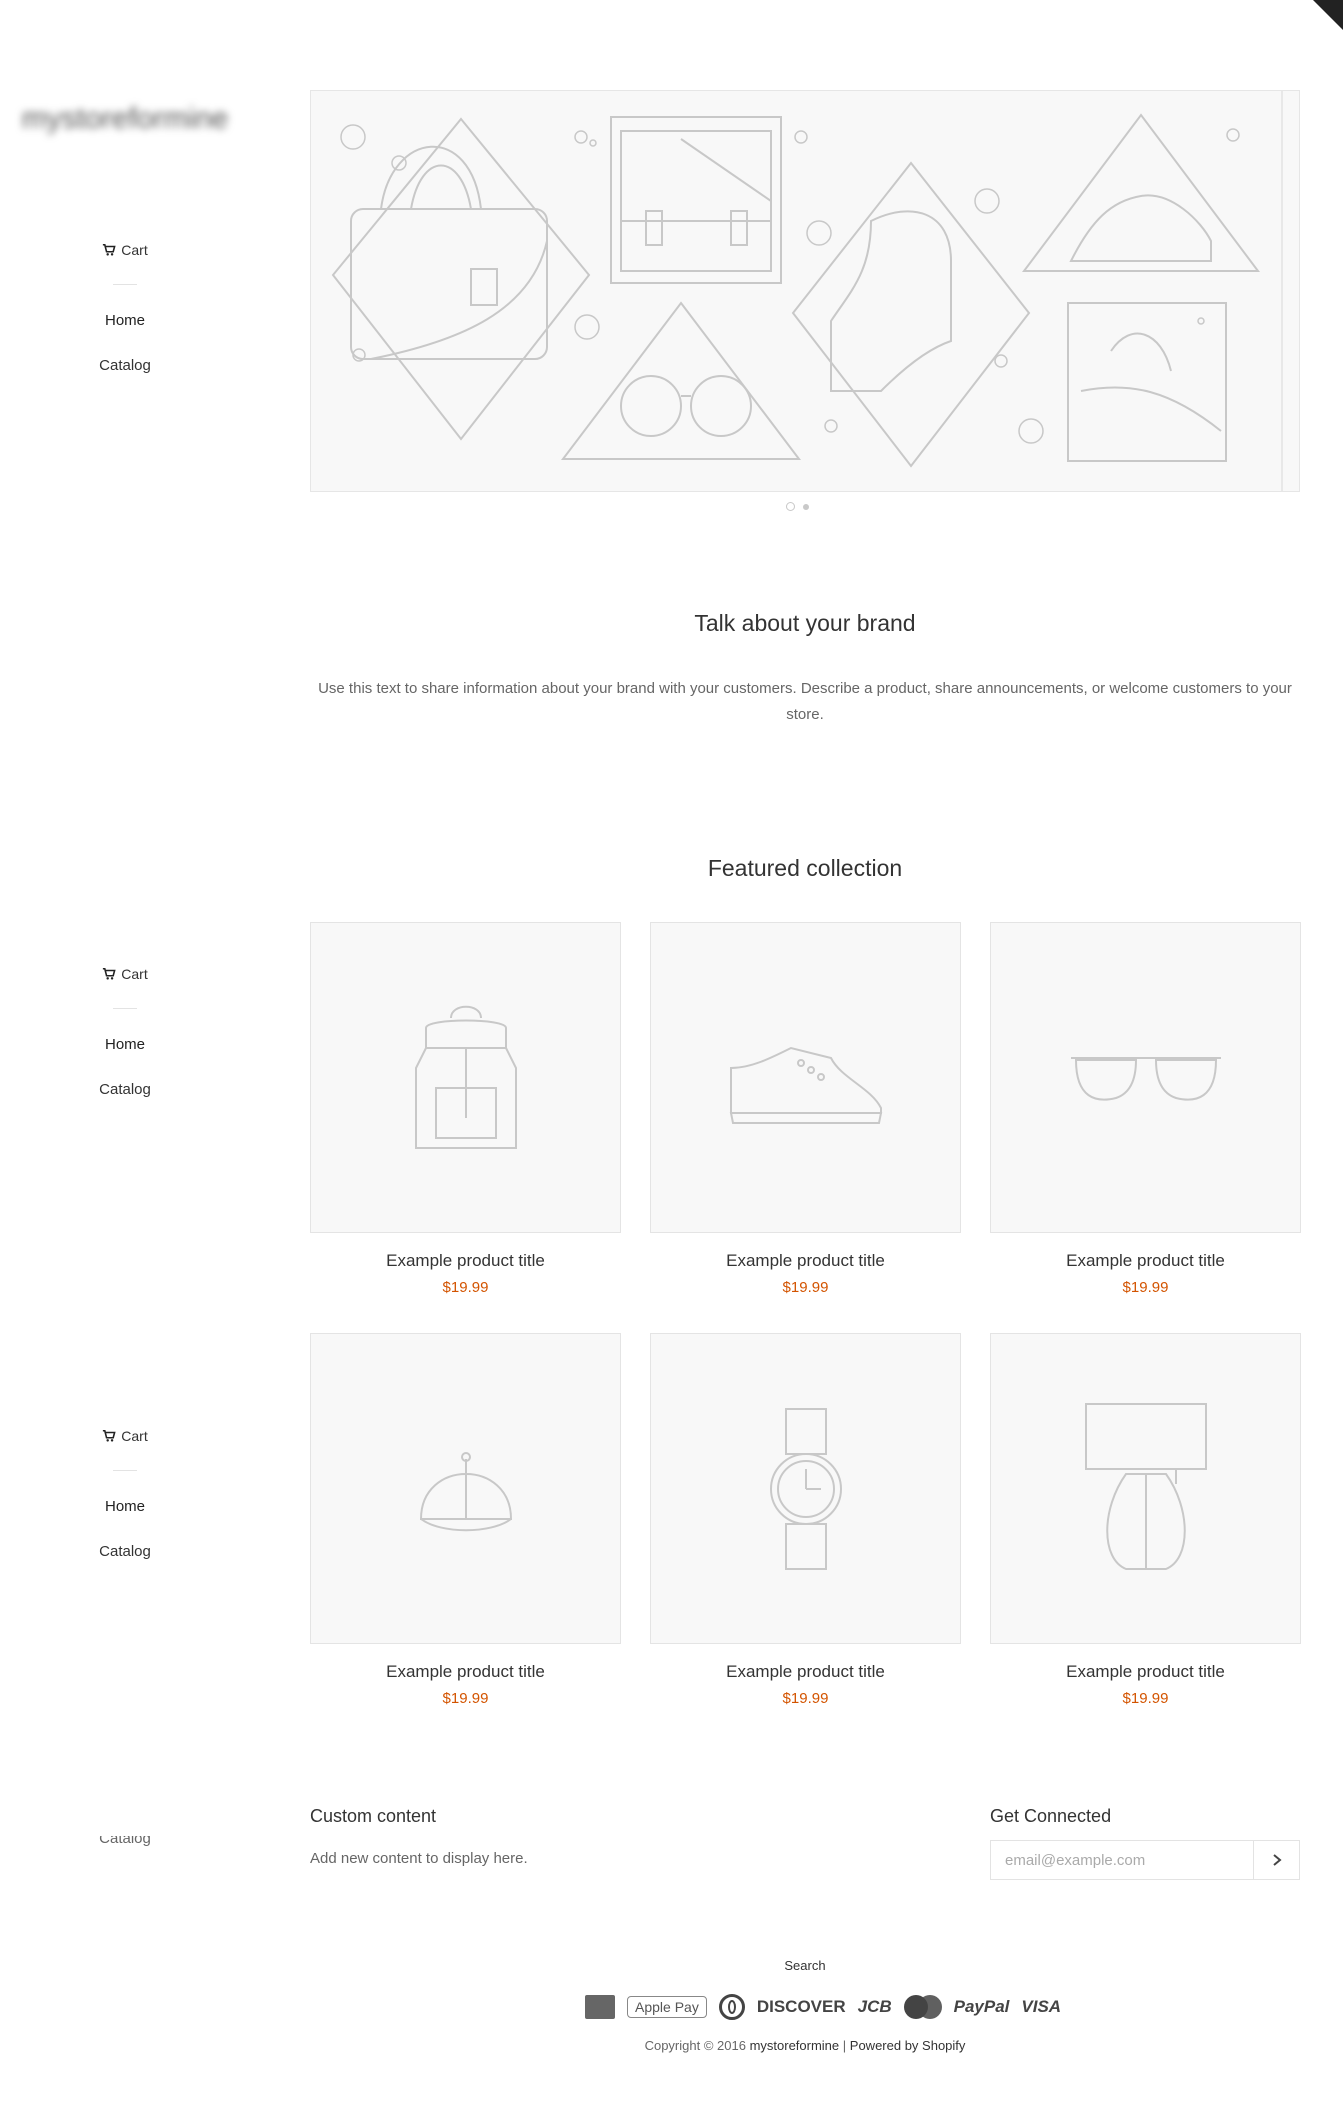  I want to click on brand-heading: Talk about your brand, so click(805, 623).